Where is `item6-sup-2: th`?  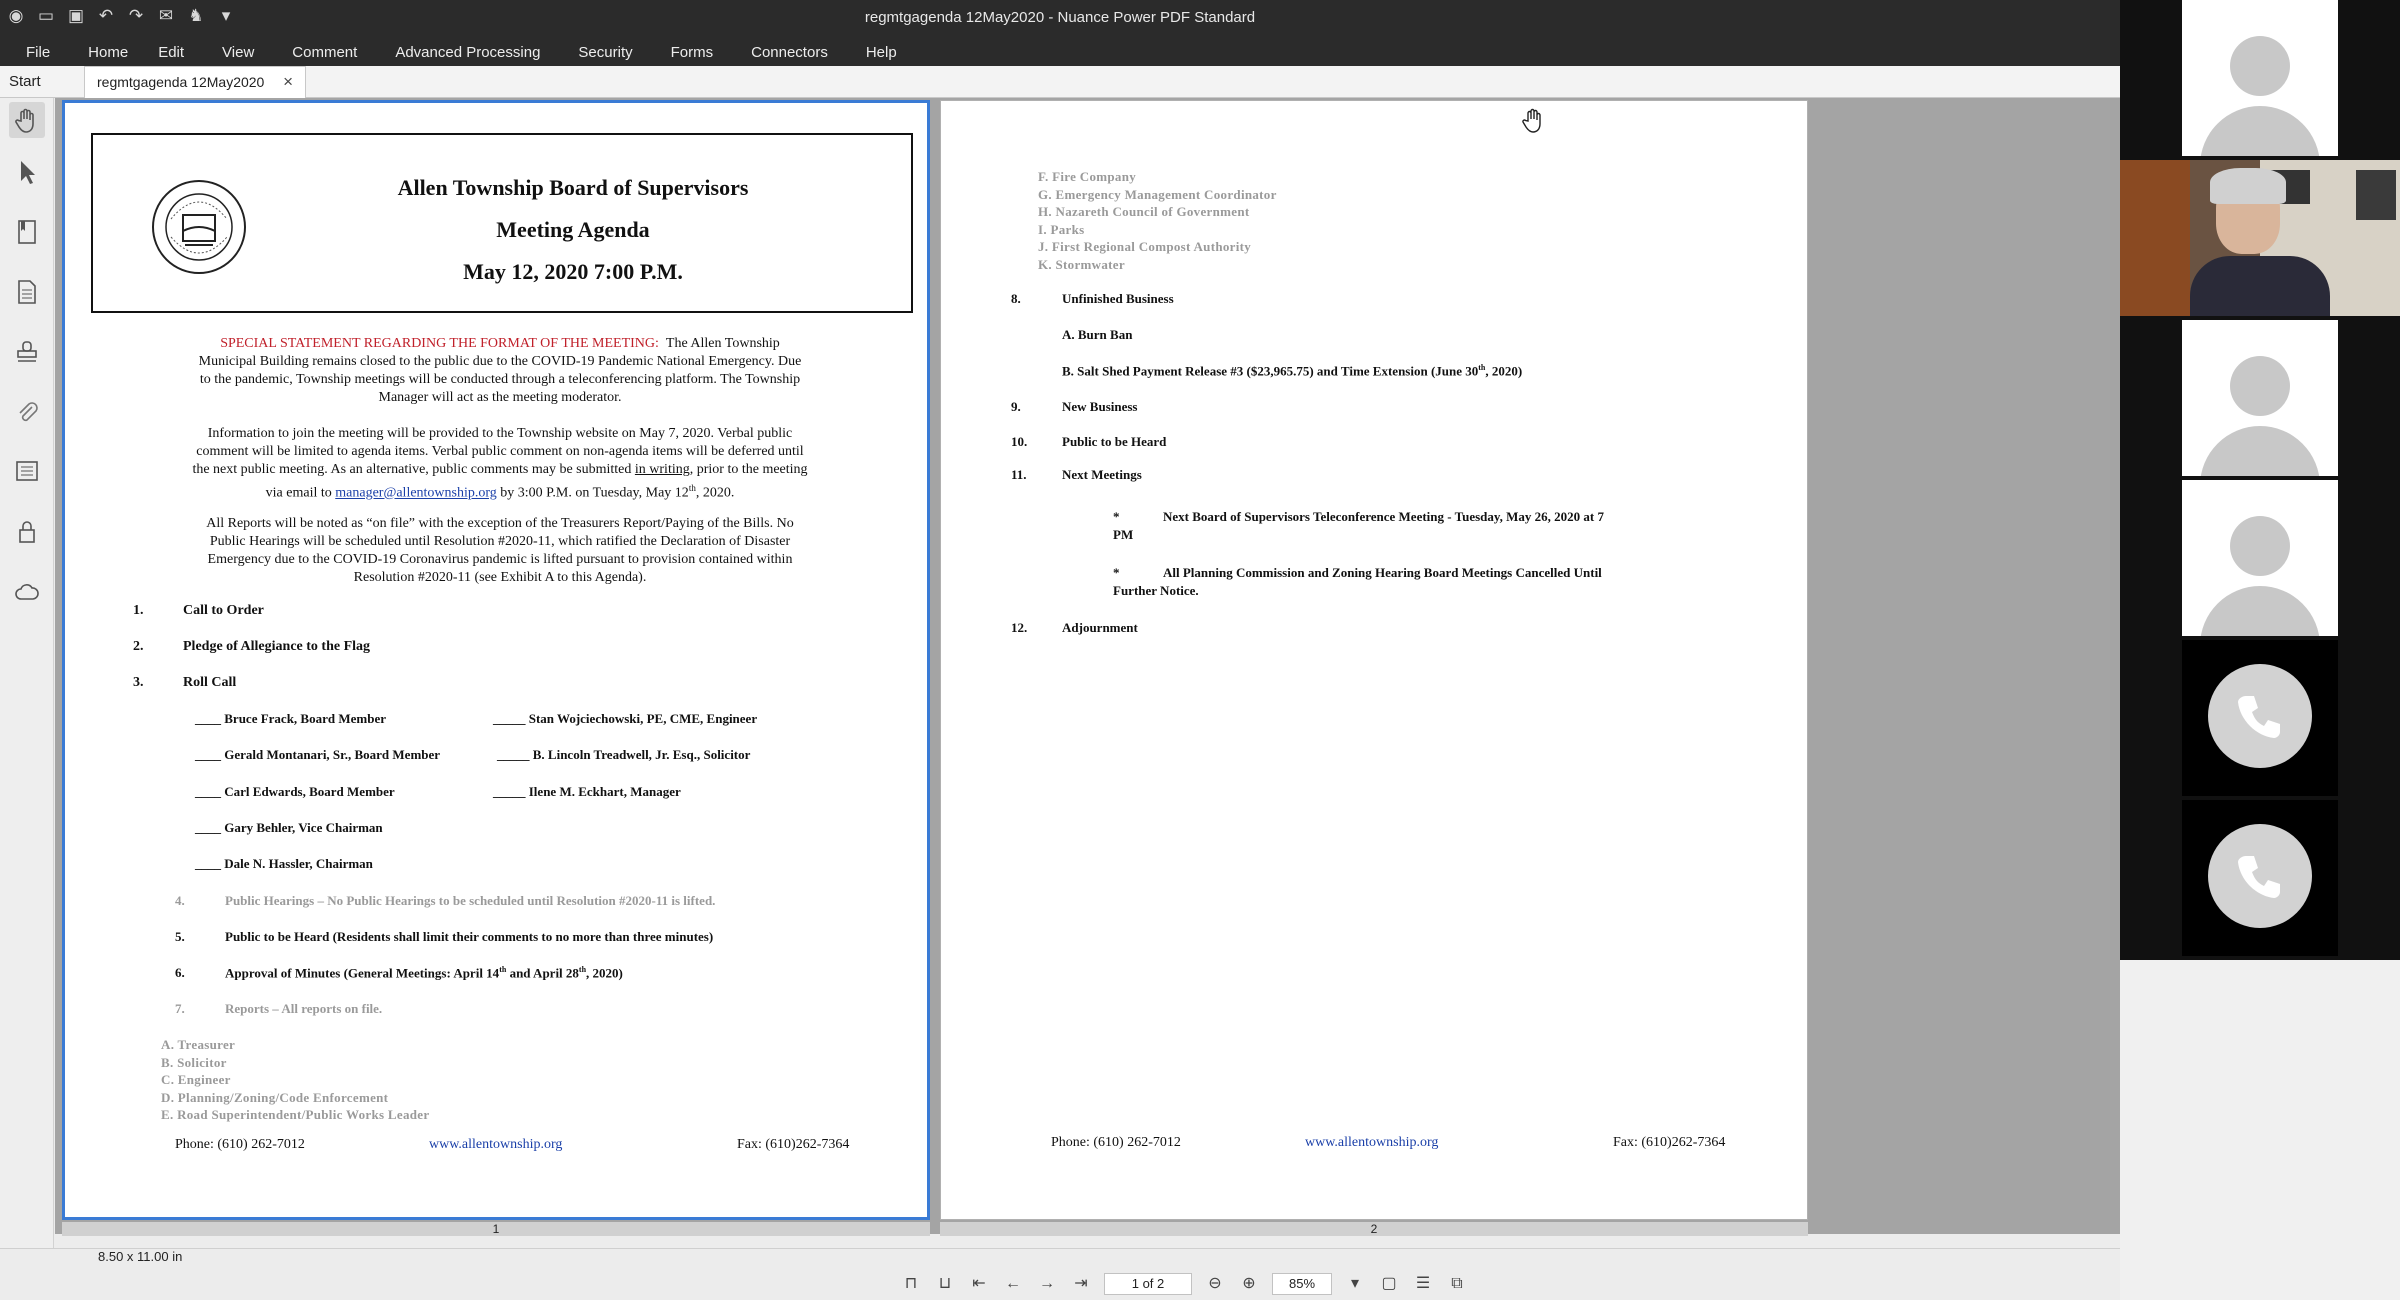
item6-sup-2: th is located at coordinates (582, 969).